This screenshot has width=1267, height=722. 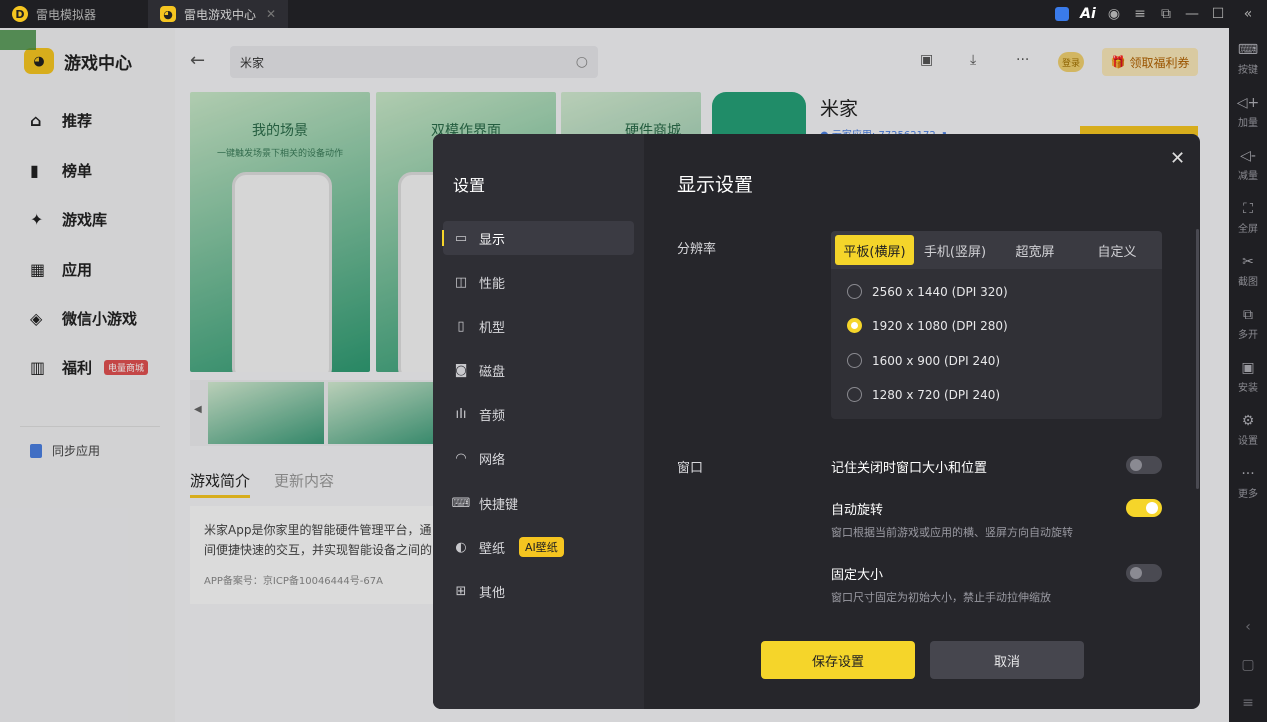 I want to click on scissors-icon: ✂, so click(x=1248, y=261).